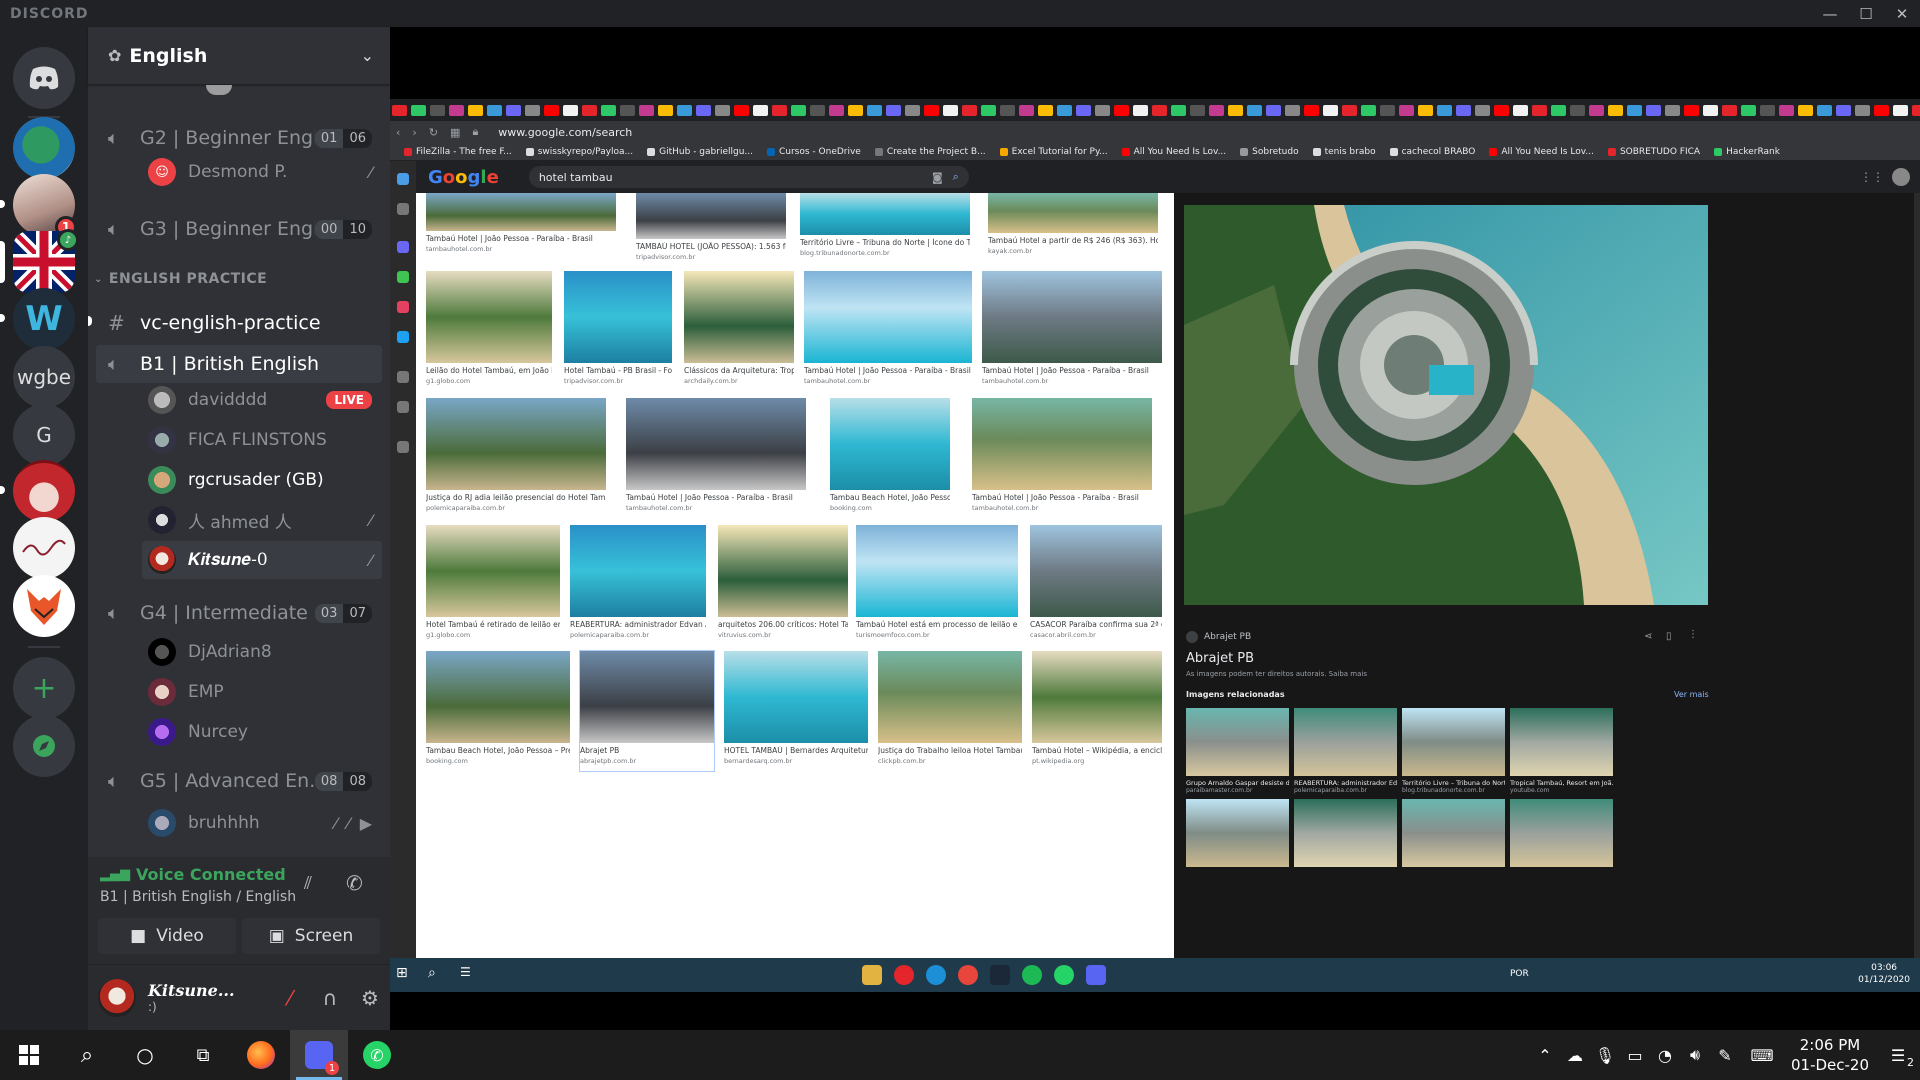 This screenshot has height=1080, width=1920. Describe the element at coordinates (262, 520) in the screenshot. I see `voice-user: 人 ahmed 人 ⁄` at that location.